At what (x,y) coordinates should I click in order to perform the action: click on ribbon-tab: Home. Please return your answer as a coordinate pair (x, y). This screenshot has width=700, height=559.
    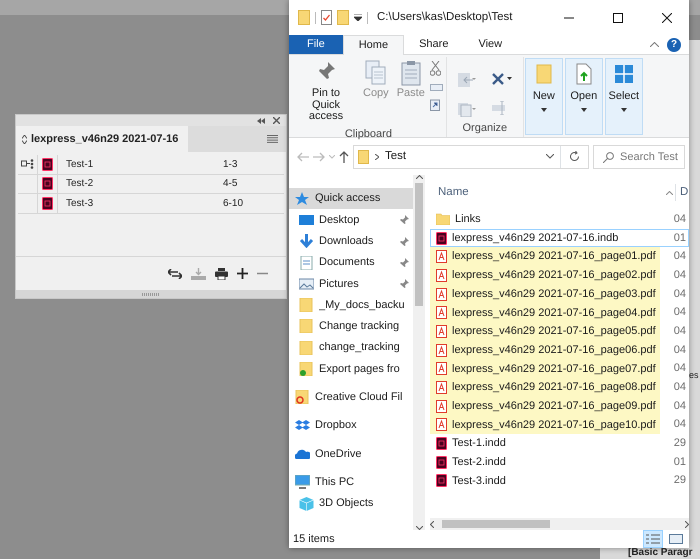
    Looking at the image, I should click on (373, 45).